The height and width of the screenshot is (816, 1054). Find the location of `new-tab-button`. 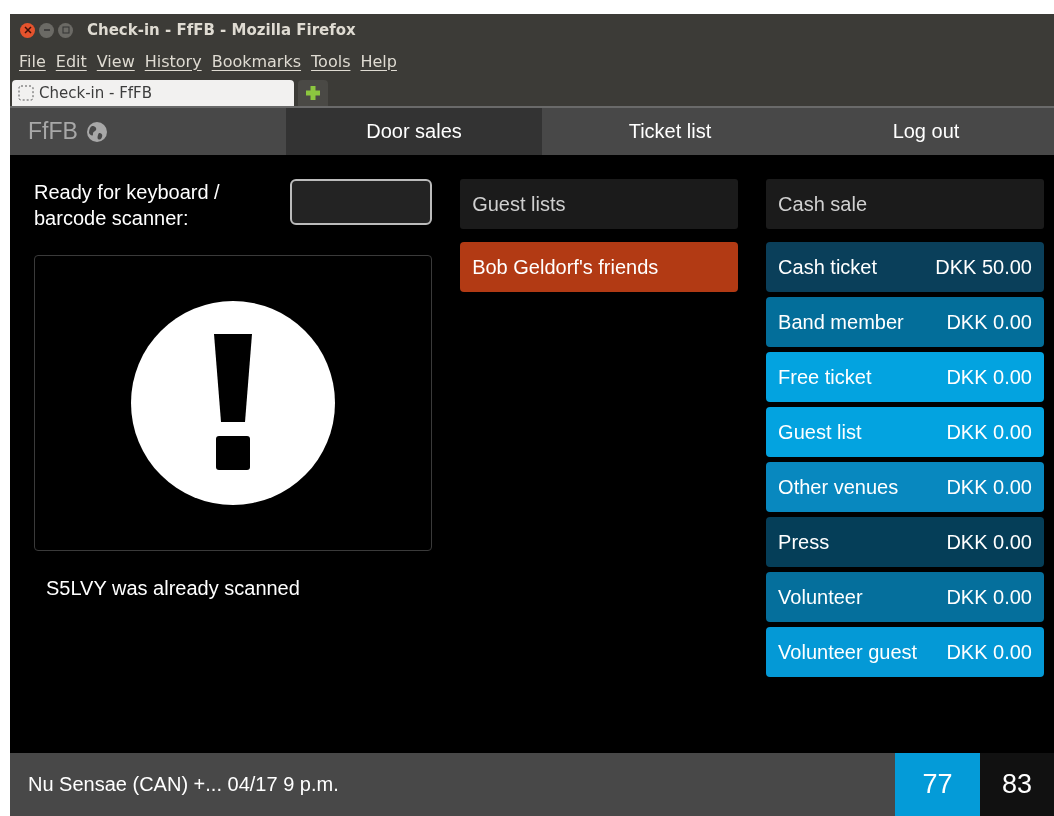

new-tab-button is located at coordinates (313, 93).